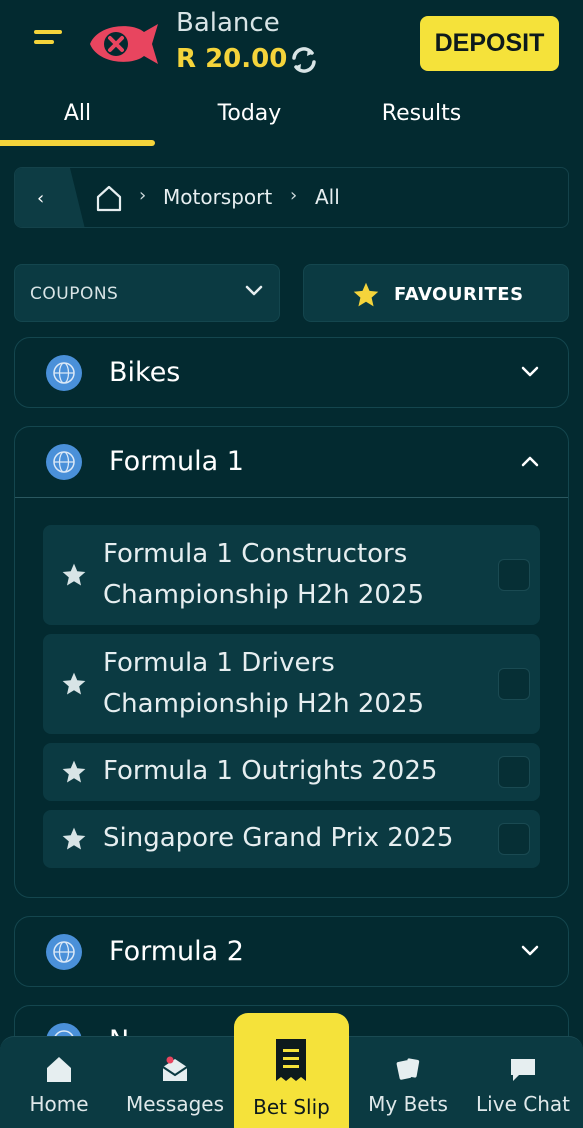 The image size is (583, 1128). I want to click on league-row: Formula 1 Outrights 2025, so click(291, 772).